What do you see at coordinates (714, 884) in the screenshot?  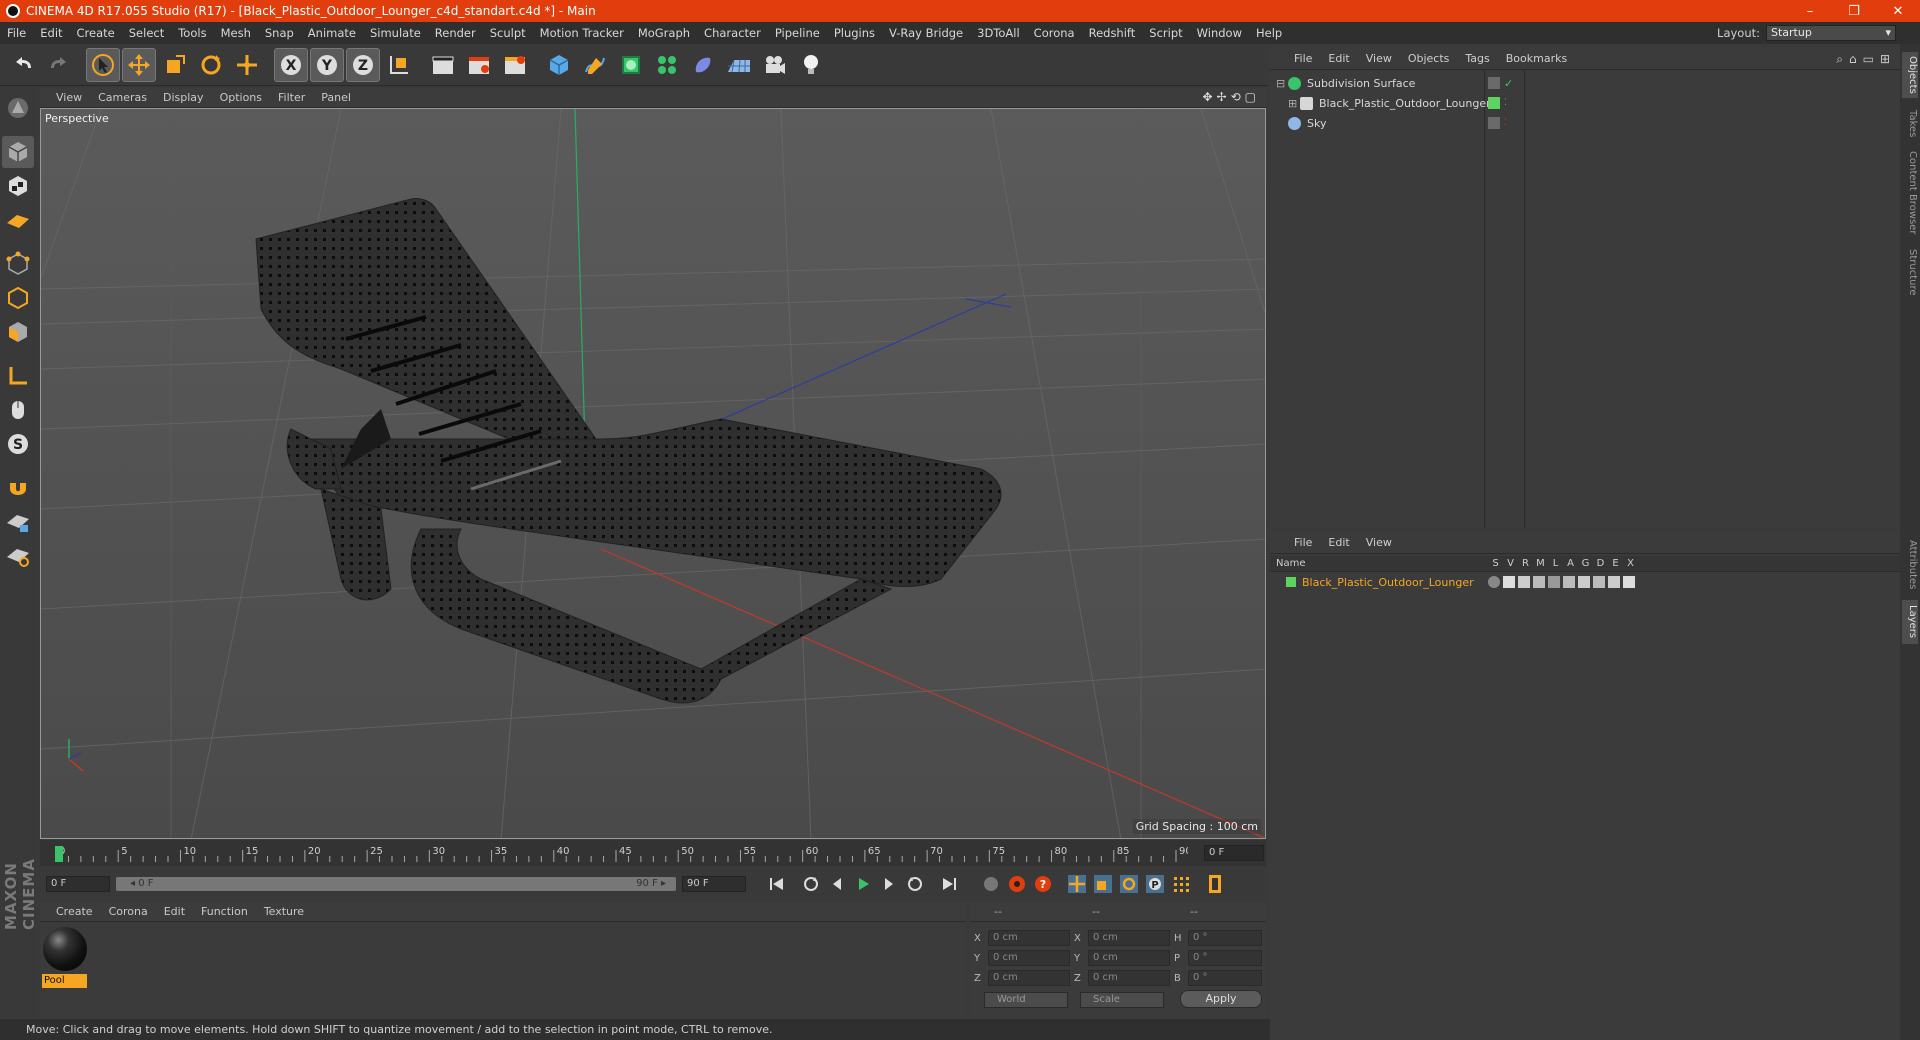 I see `preview-end-field: 90 F` at bounding box center [714, 884].